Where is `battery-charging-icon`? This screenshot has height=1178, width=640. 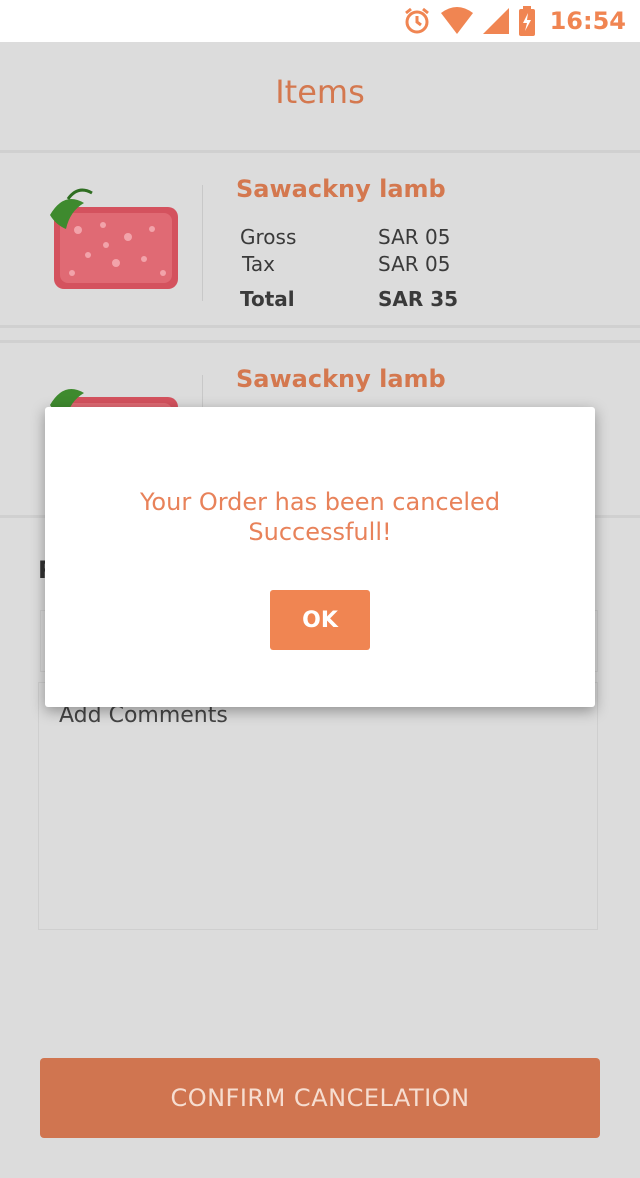 battery-charging-icon is located at coordinates (527, 21).